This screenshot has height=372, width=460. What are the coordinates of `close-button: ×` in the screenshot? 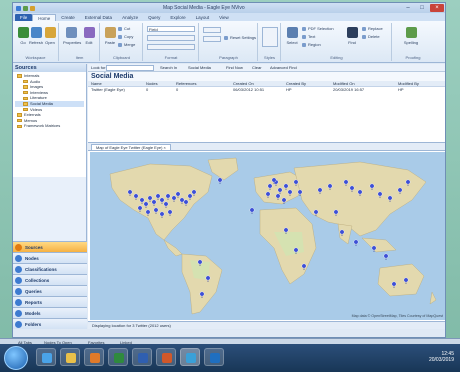 It's located at (437, 8).